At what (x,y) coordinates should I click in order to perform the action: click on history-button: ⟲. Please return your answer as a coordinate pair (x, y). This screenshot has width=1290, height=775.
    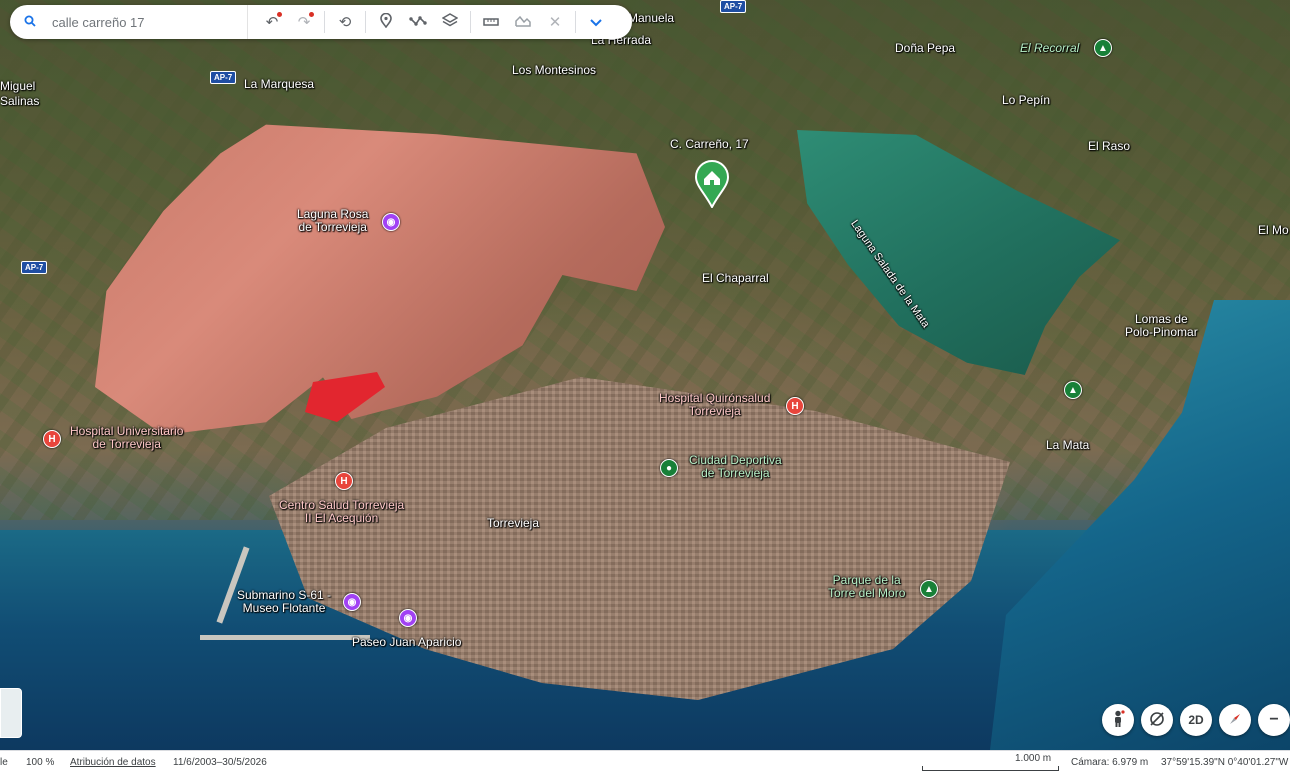
    Looking at the image, I should click on (345, 22).